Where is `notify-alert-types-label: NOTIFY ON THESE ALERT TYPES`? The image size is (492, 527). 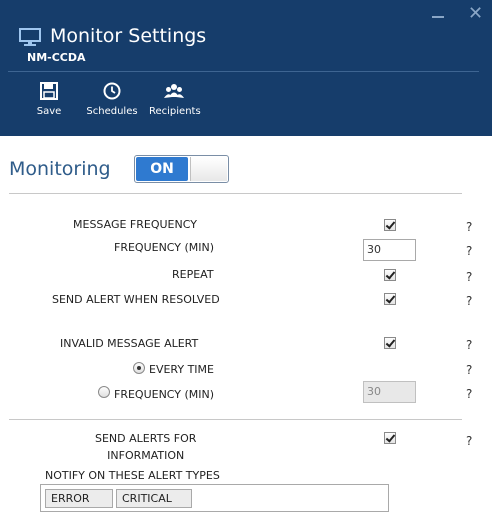
notify-alert-types-label: NOTIFY ON THESE ALERT TYPES is located at coordinates (132, 475).